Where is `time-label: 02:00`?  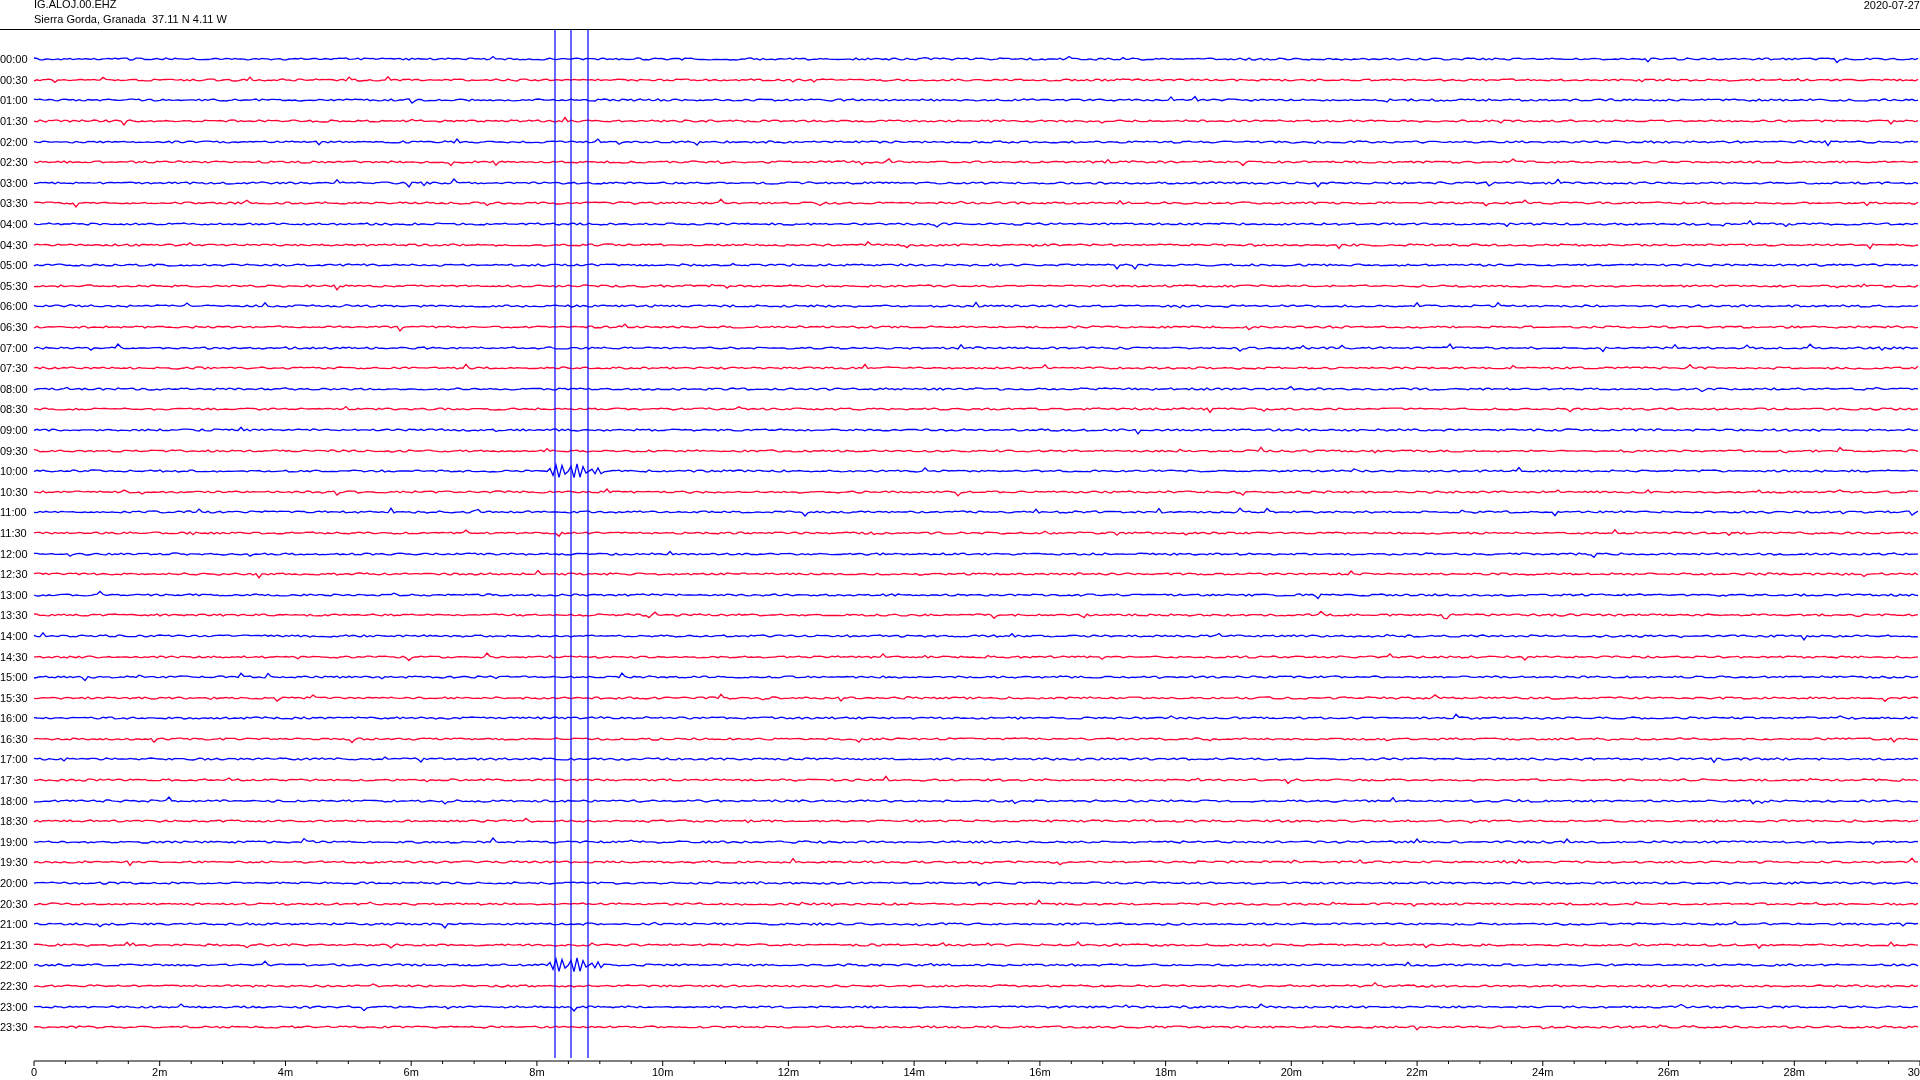
time-label: 02:00 is located at coordinates (14, 141).